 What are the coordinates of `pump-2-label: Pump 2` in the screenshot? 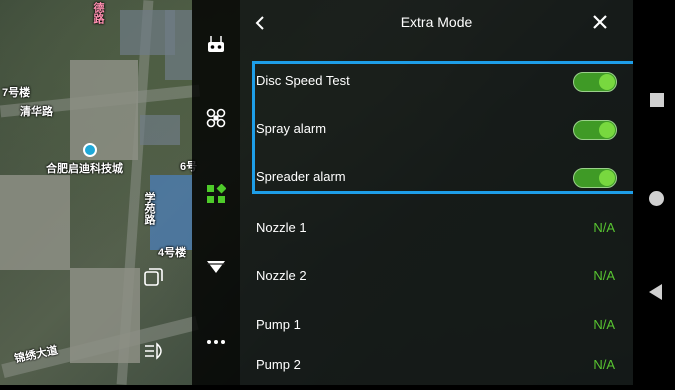 It's located at (278, 364).